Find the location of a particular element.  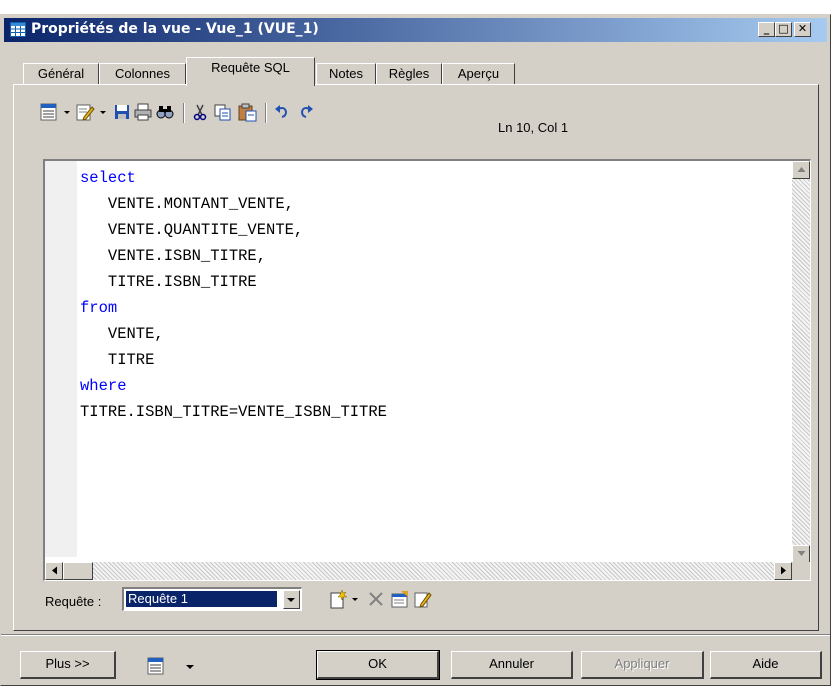

horizontal-scroll-thumb is located at coordinates (78, 571).